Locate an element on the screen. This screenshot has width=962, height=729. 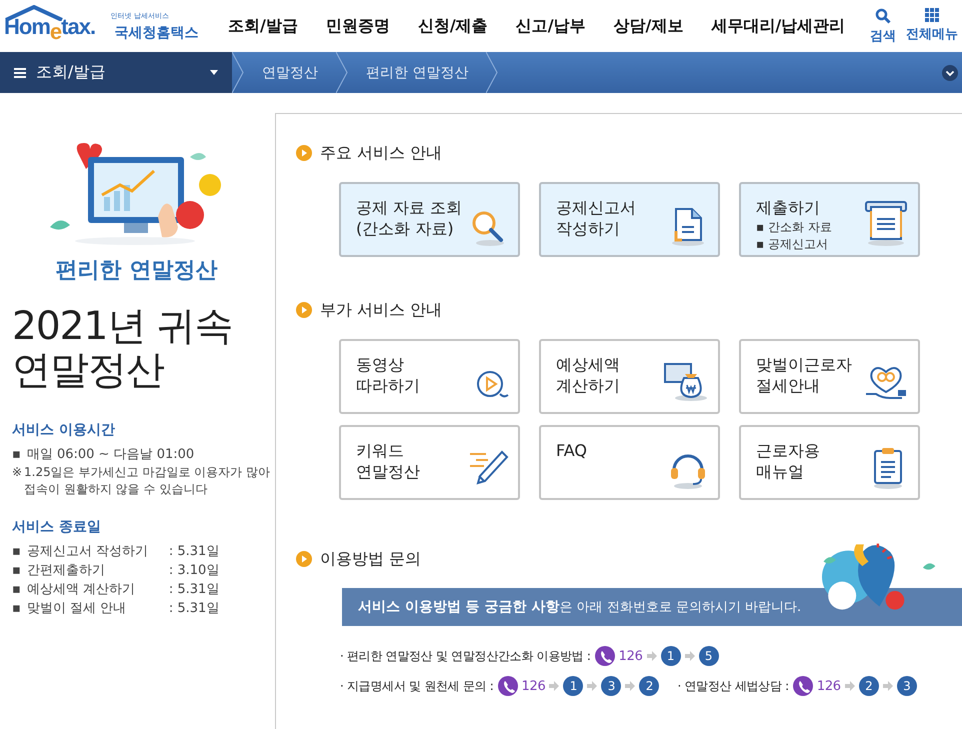
page-title: 연말정산 is located at coordinates (88, 371).